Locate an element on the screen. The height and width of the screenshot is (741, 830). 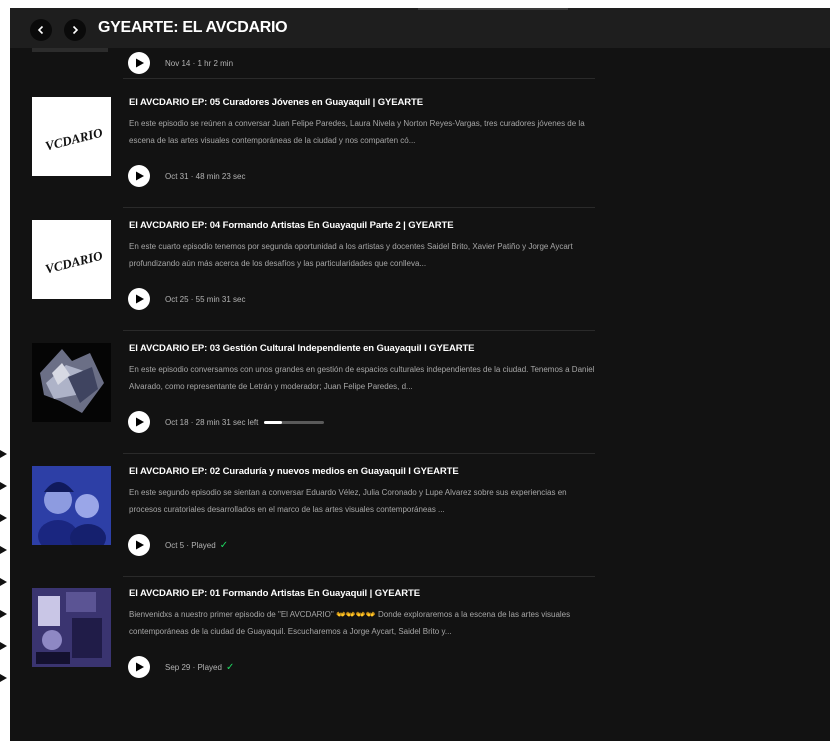
episode-meta-row: Oct 5 · Played ✓ is located at coordinates (178, 545).